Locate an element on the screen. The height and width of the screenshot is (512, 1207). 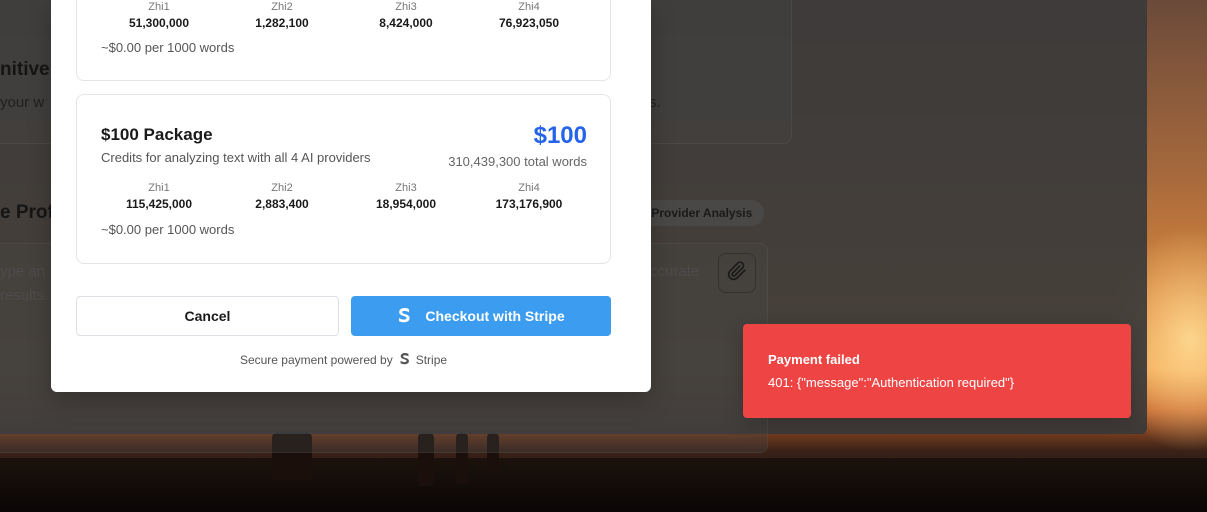
provider-value: 18,954,000 is located at coordinates (406, 204).